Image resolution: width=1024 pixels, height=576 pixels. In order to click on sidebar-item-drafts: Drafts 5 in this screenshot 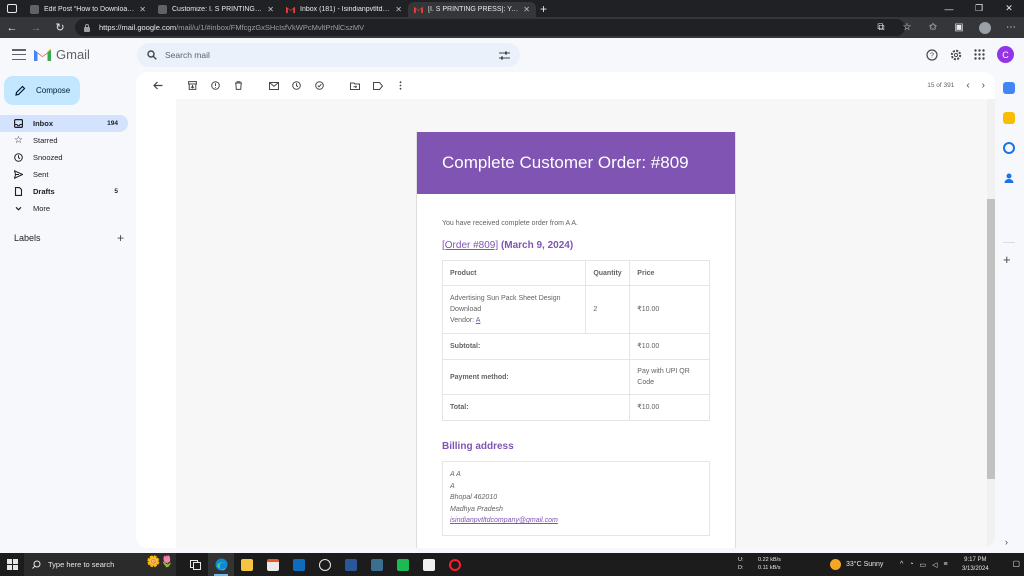, I will do `click(64, 191)`.